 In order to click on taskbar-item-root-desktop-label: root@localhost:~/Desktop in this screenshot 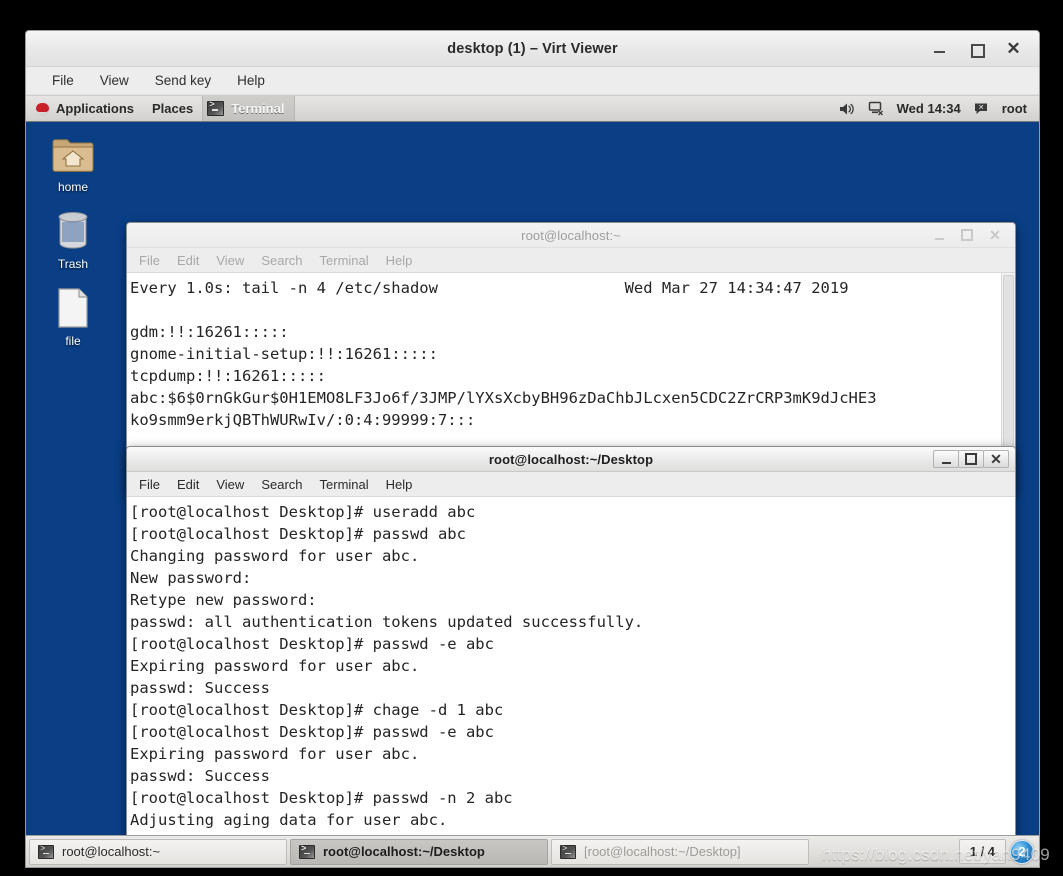, I will do `click(404, 851)`.